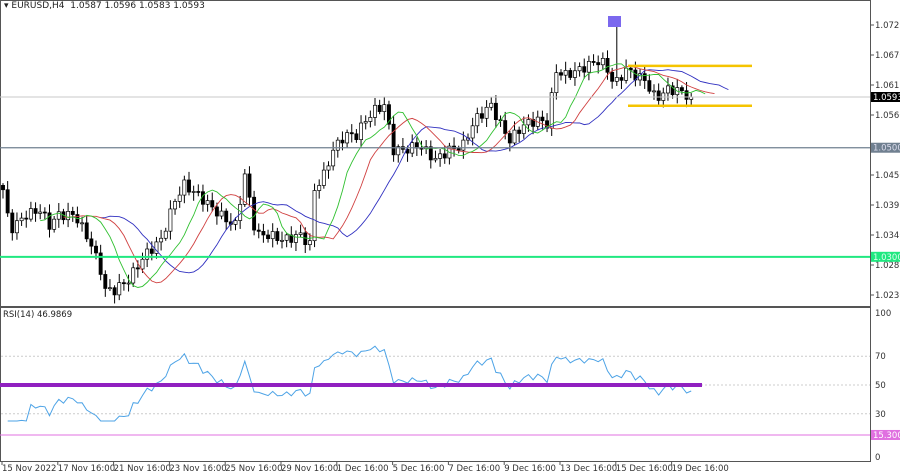 This screenshot has width=900, height=473. Describe the element at coordinates (644, 468) in the screenshot. I see `time-label: 15 Dec 16:00` at that location.